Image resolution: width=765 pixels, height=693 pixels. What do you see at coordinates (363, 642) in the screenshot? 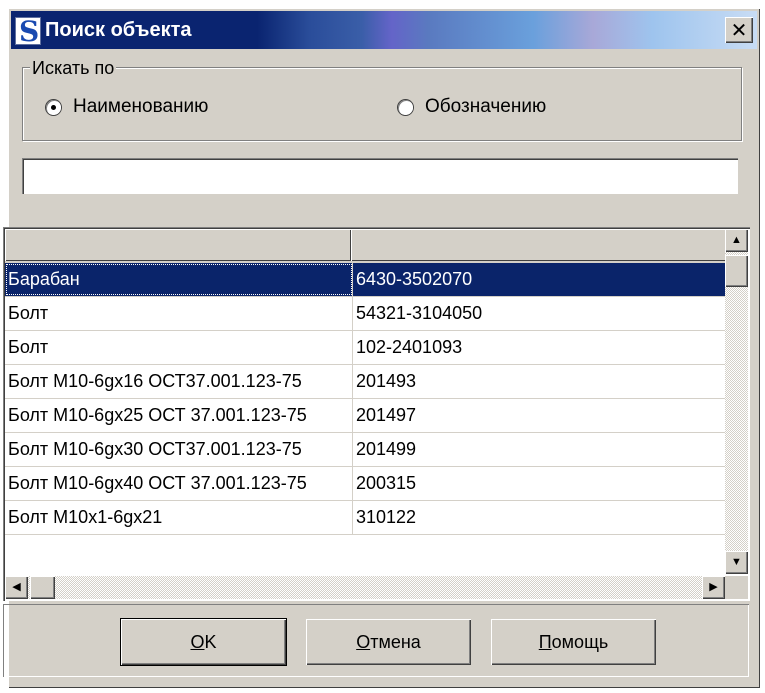
I see `cancel-accel: О` at bounding box center [363, 642].